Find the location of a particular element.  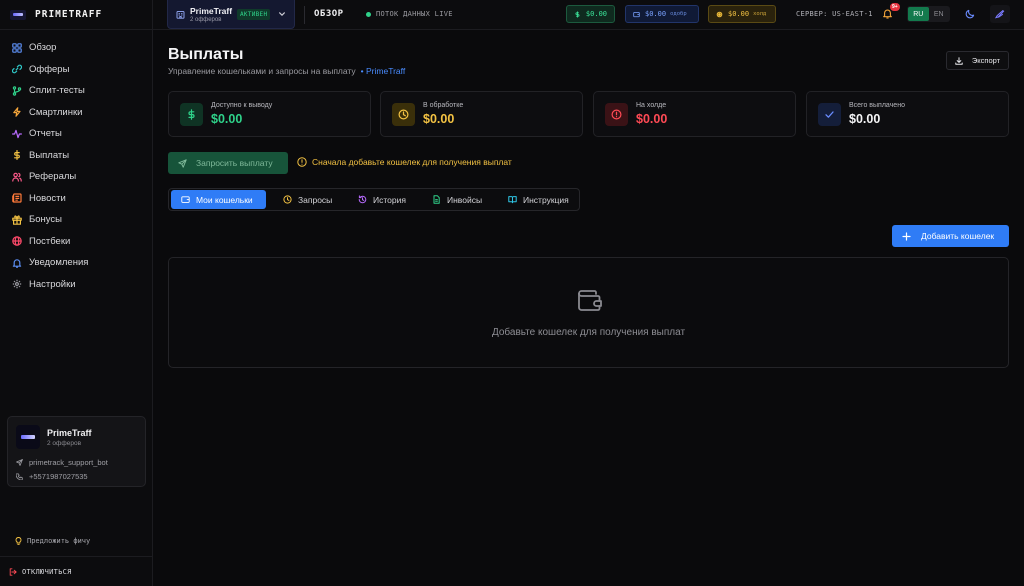

send-icon is located at coordinates (19, 462).